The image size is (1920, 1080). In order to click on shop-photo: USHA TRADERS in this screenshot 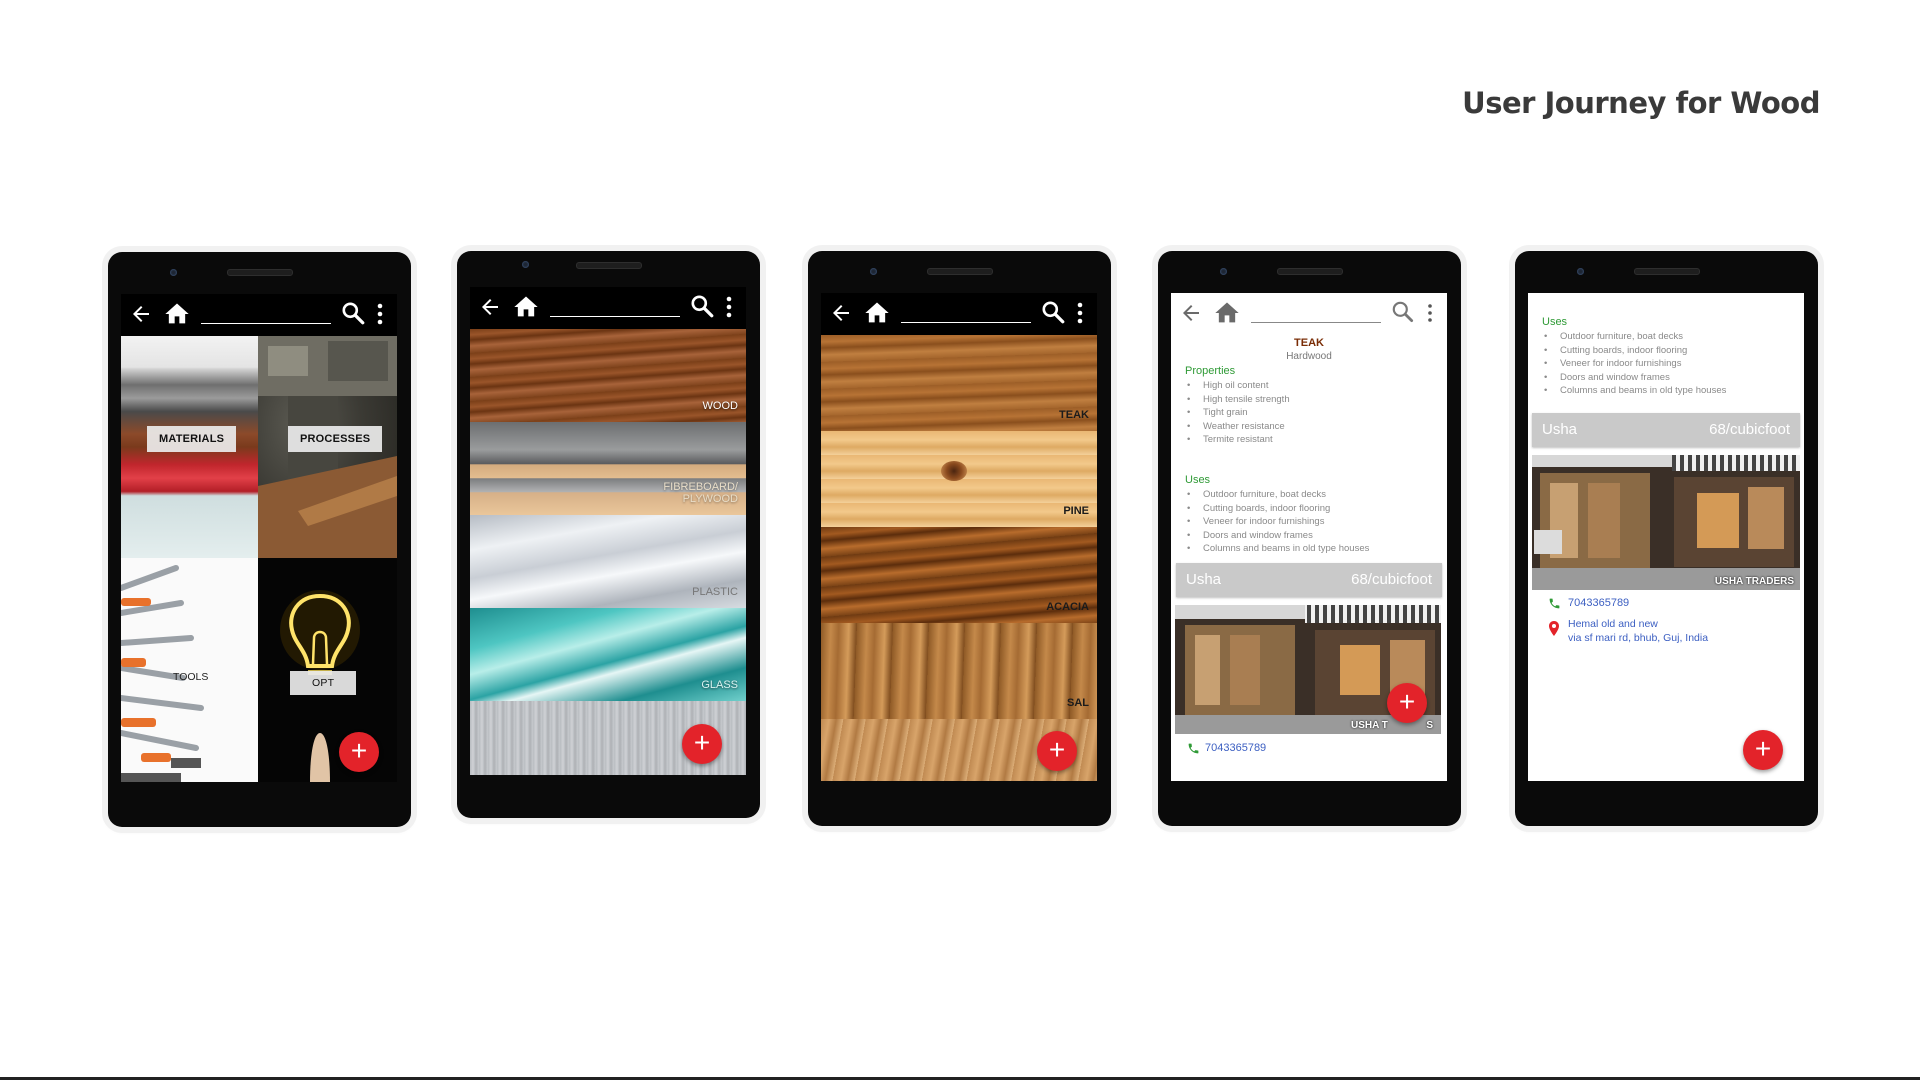, I will do `click(1666, 522)`.